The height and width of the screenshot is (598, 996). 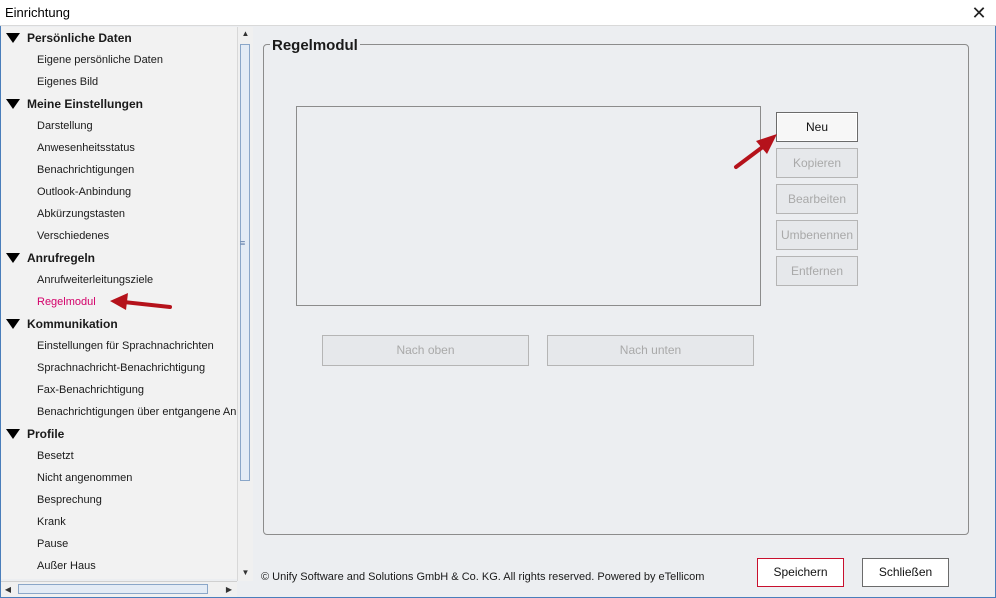 I want to click on save-button: Speichern, so click(x=800, y=572).